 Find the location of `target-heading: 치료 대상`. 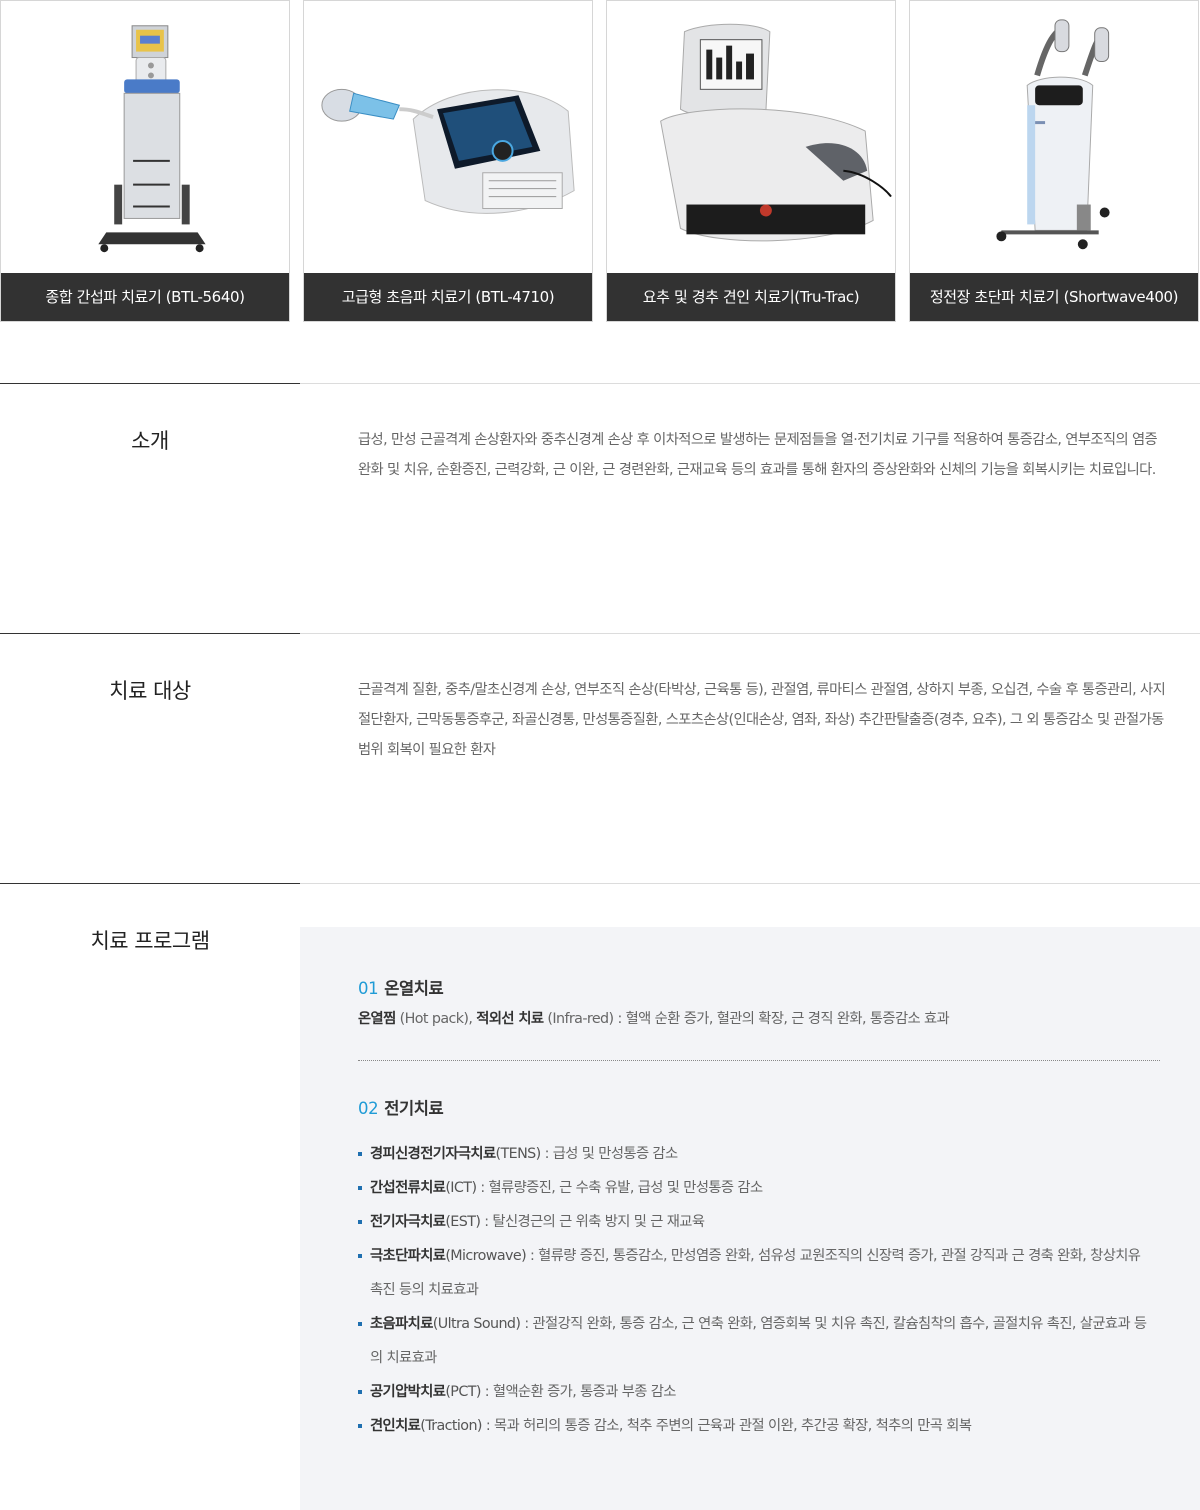

target-heading: 치료 대상 is located at coordinates (150, 691).